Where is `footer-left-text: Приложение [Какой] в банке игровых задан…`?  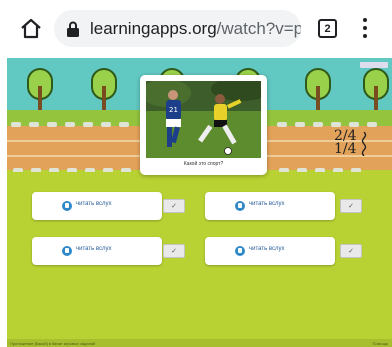 footer-left-text: Приложение [Какой] в банке игровых задан… is located at coordinates (52, 343).